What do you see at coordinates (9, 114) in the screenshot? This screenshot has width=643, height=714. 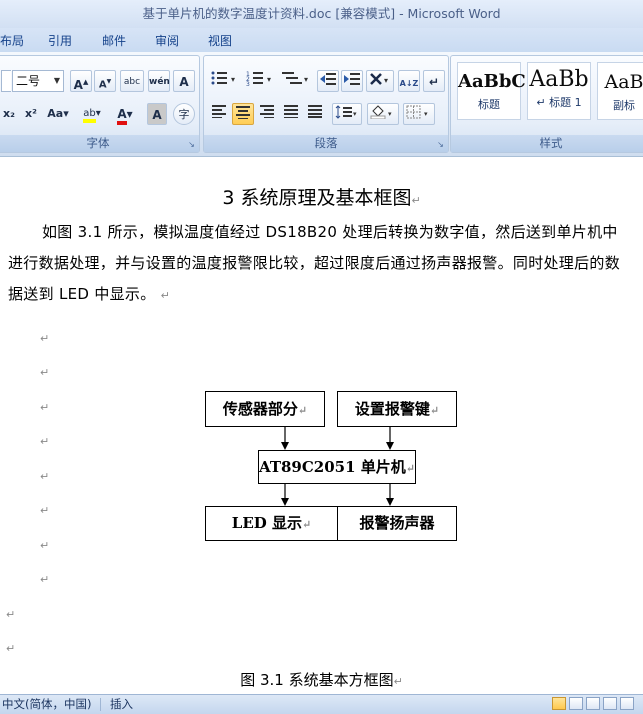 I see `subscript-button: x₂` at bounding box center [9, 114].